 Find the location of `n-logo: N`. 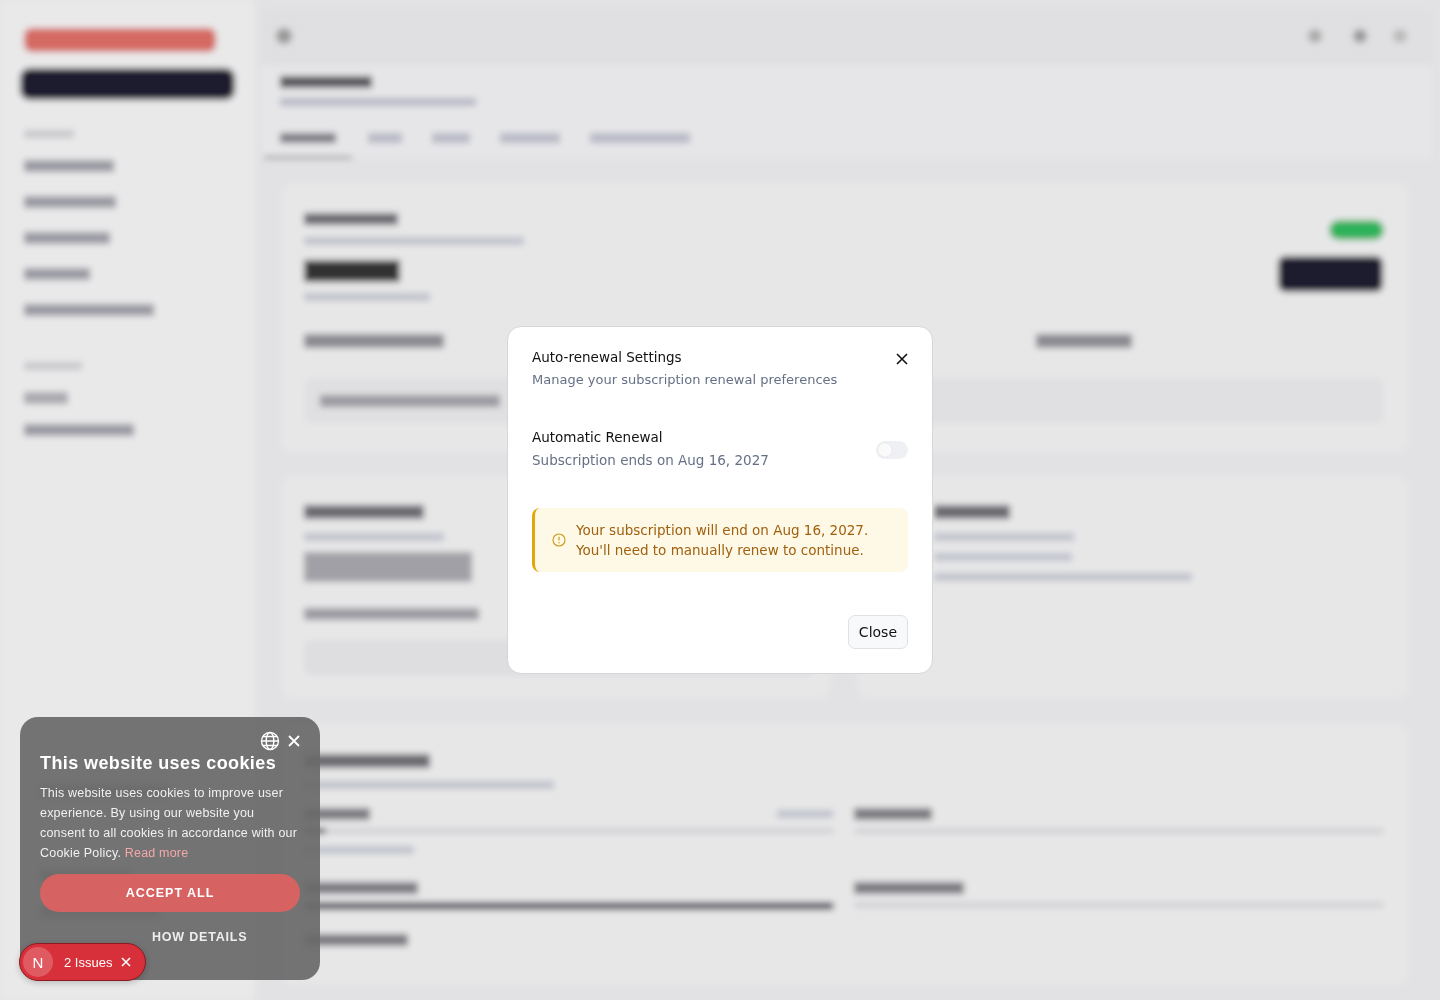

n-logo: N is located at coordinates (38, 962).